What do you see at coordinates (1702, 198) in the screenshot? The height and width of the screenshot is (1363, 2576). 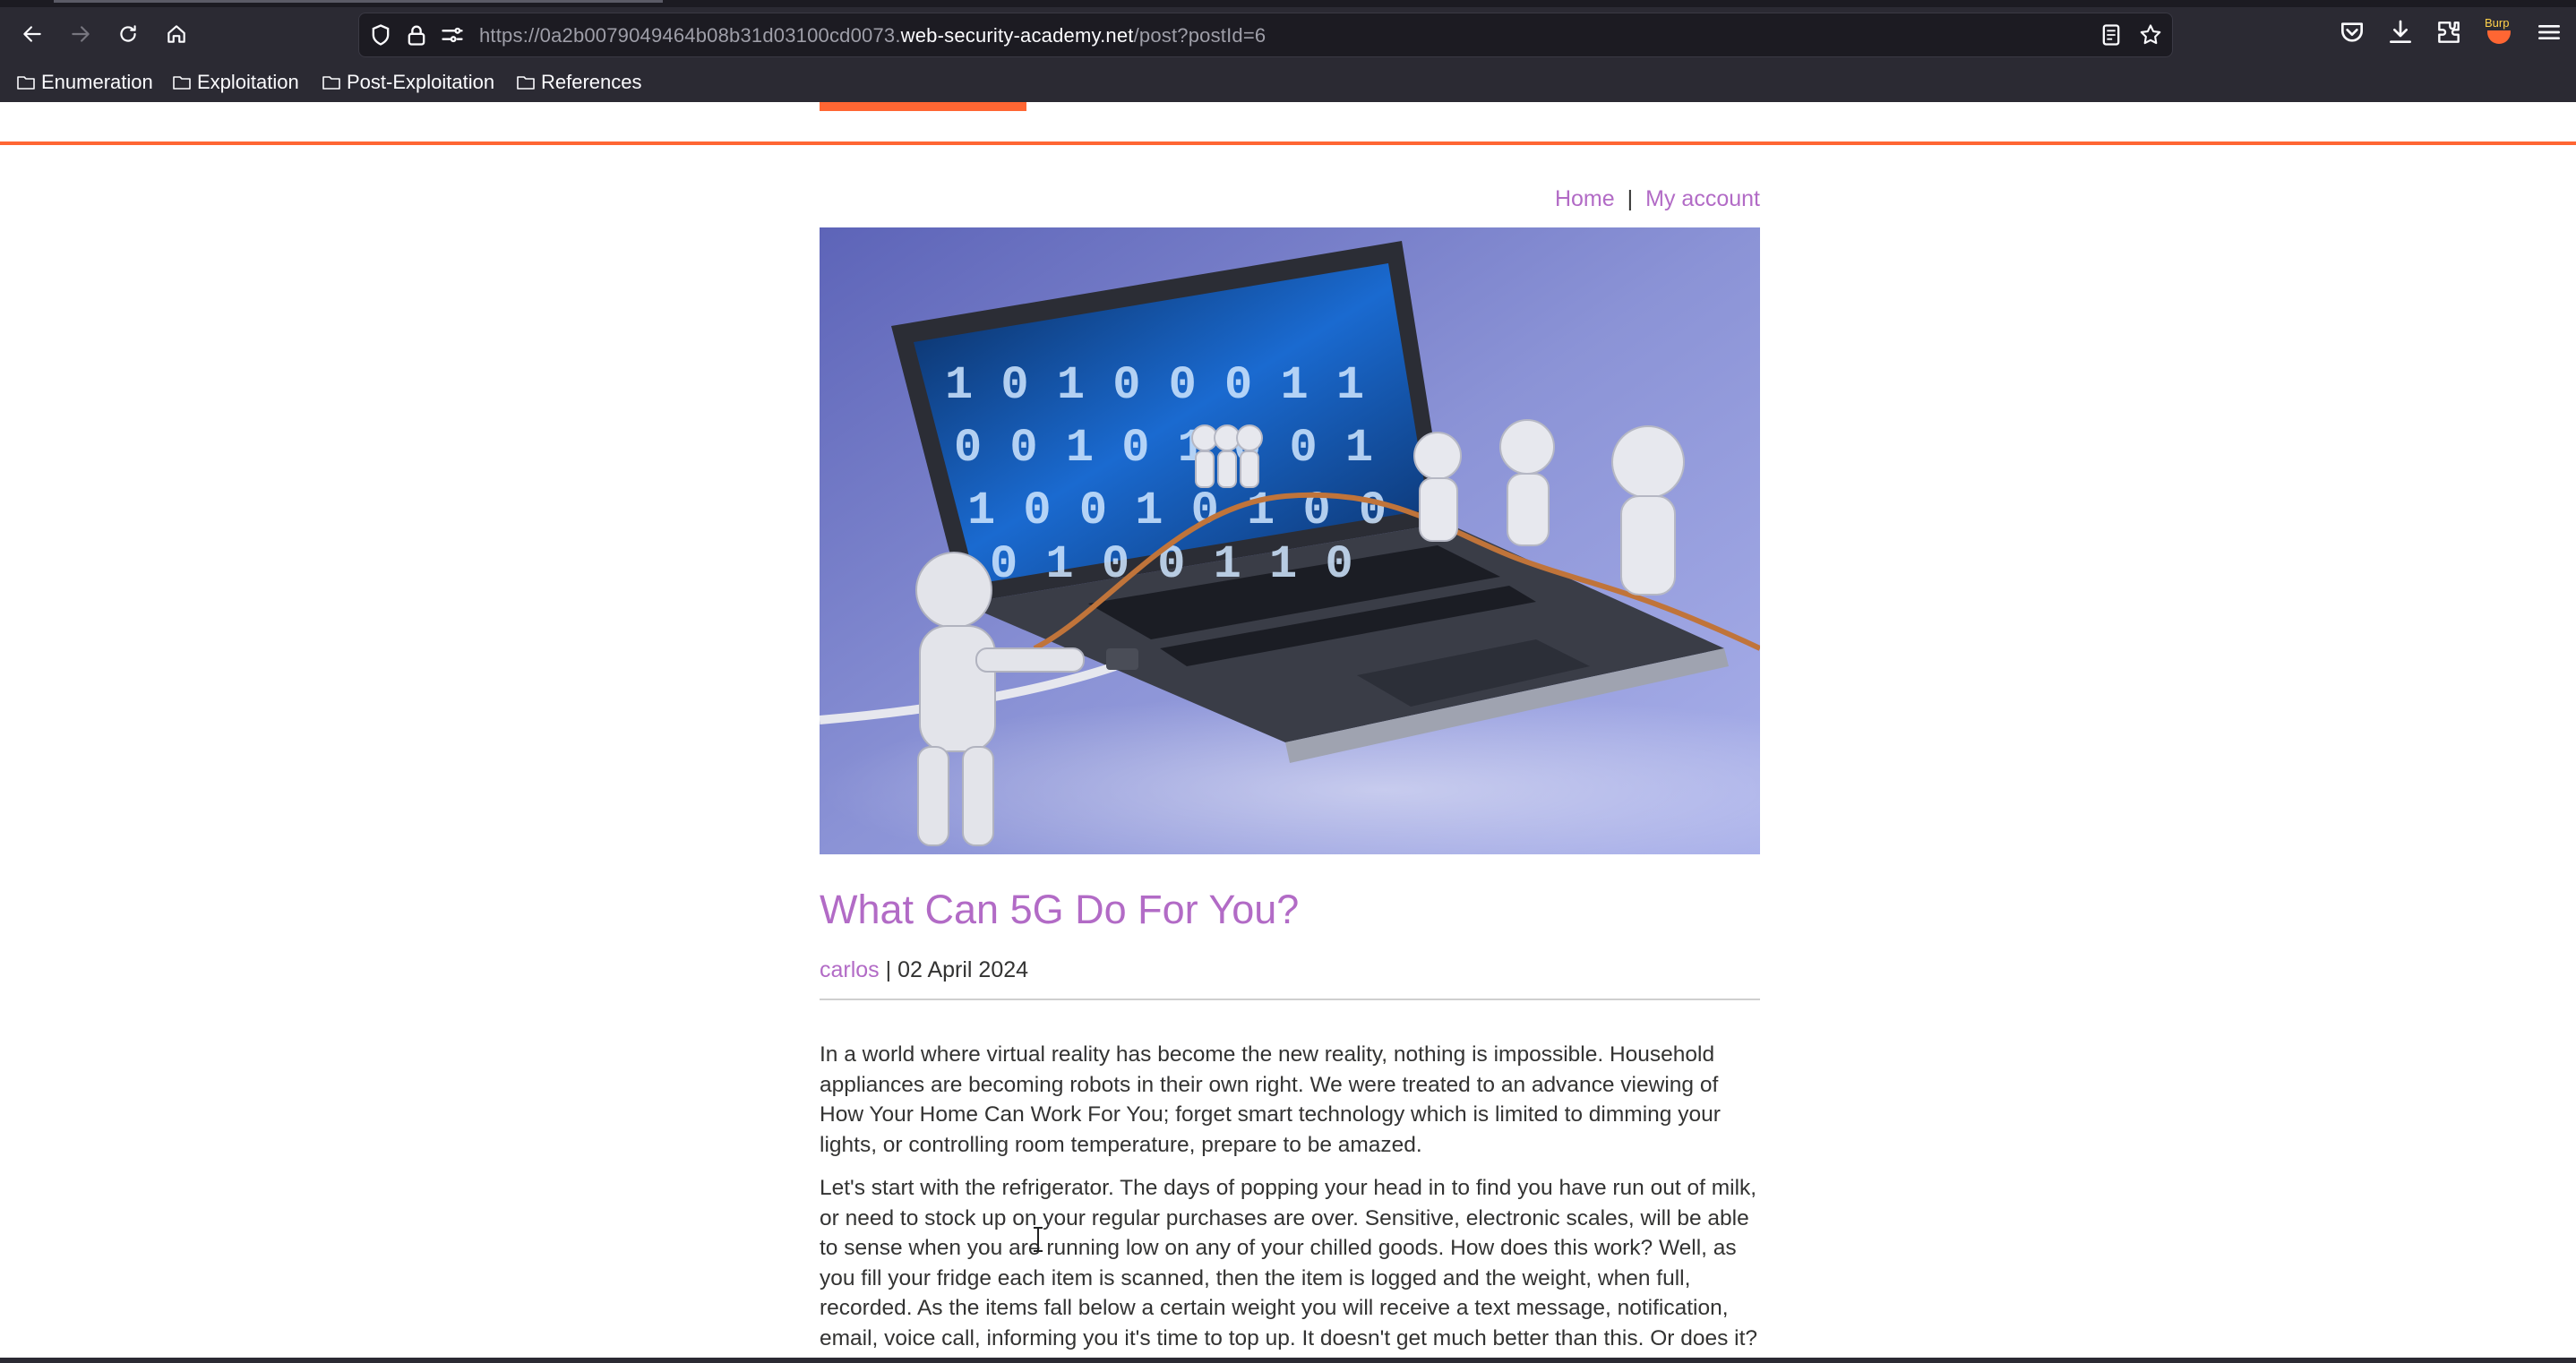 I see `nav-my-account-link: My account` at bounding box center [1702, 198].